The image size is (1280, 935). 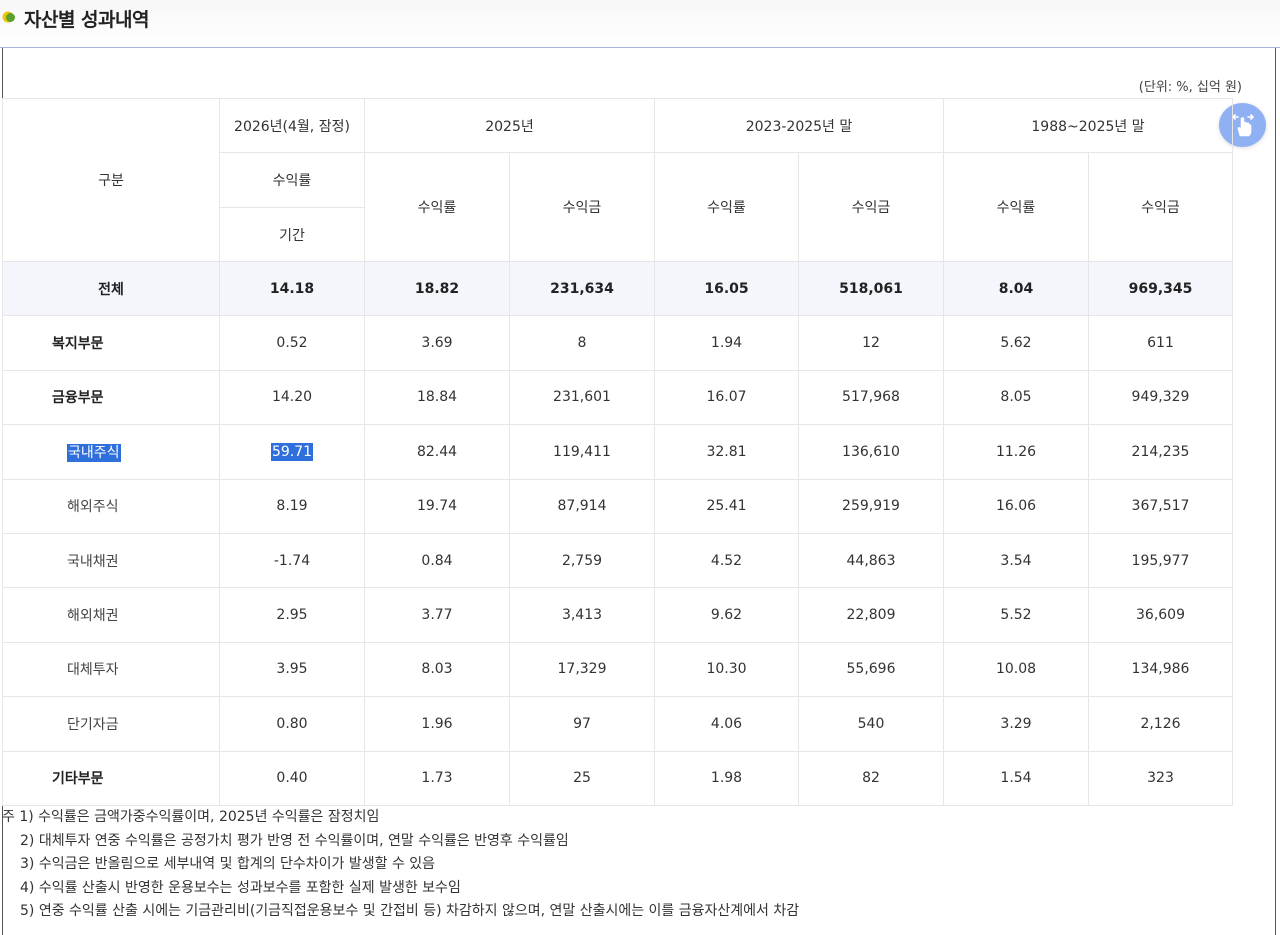 What do you see at coordinates (437, 669) in the screenshot?
I see `table-cell: 8.03` at bounding box center [437, 669].